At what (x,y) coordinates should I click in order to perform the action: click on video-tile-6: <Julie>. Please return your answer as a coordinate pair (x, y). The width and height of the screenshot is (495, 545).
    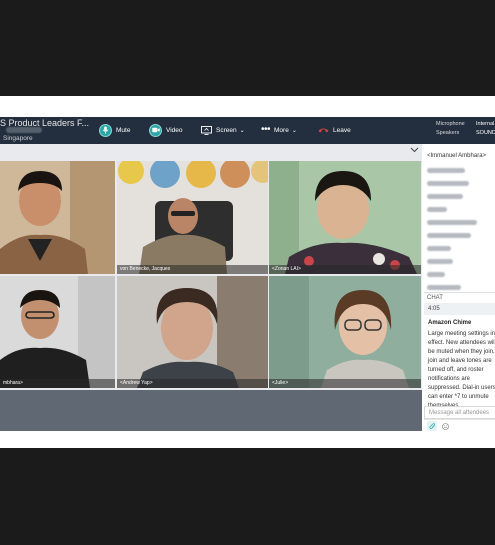
    Looking at the image, I should click on (345, 332).